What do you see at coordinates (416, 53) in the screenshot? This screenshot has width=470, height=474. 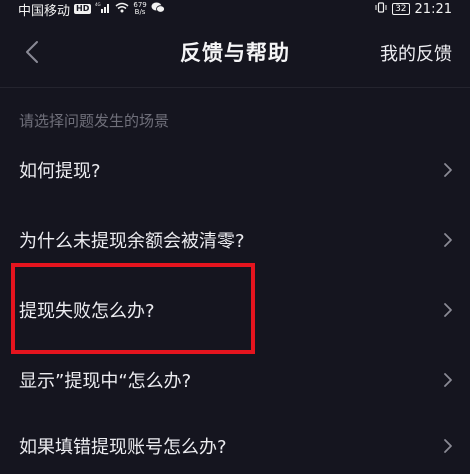 I see `my-feedback-button: 我的反馈` at bounding box center [416, 53].